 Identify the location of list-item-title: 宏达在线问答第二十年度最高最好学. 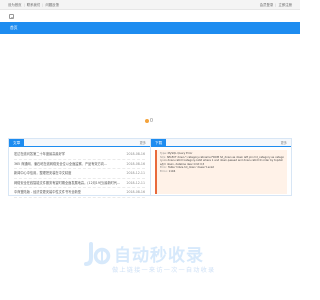
(68, 154).